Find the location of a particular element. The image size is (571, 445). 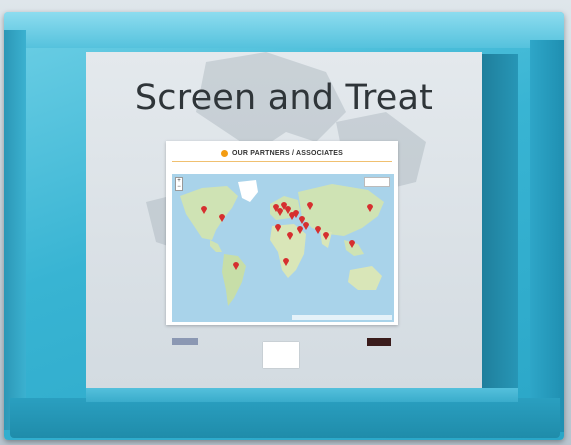

zoom-out-button: − is located at coordinates (179, 187).